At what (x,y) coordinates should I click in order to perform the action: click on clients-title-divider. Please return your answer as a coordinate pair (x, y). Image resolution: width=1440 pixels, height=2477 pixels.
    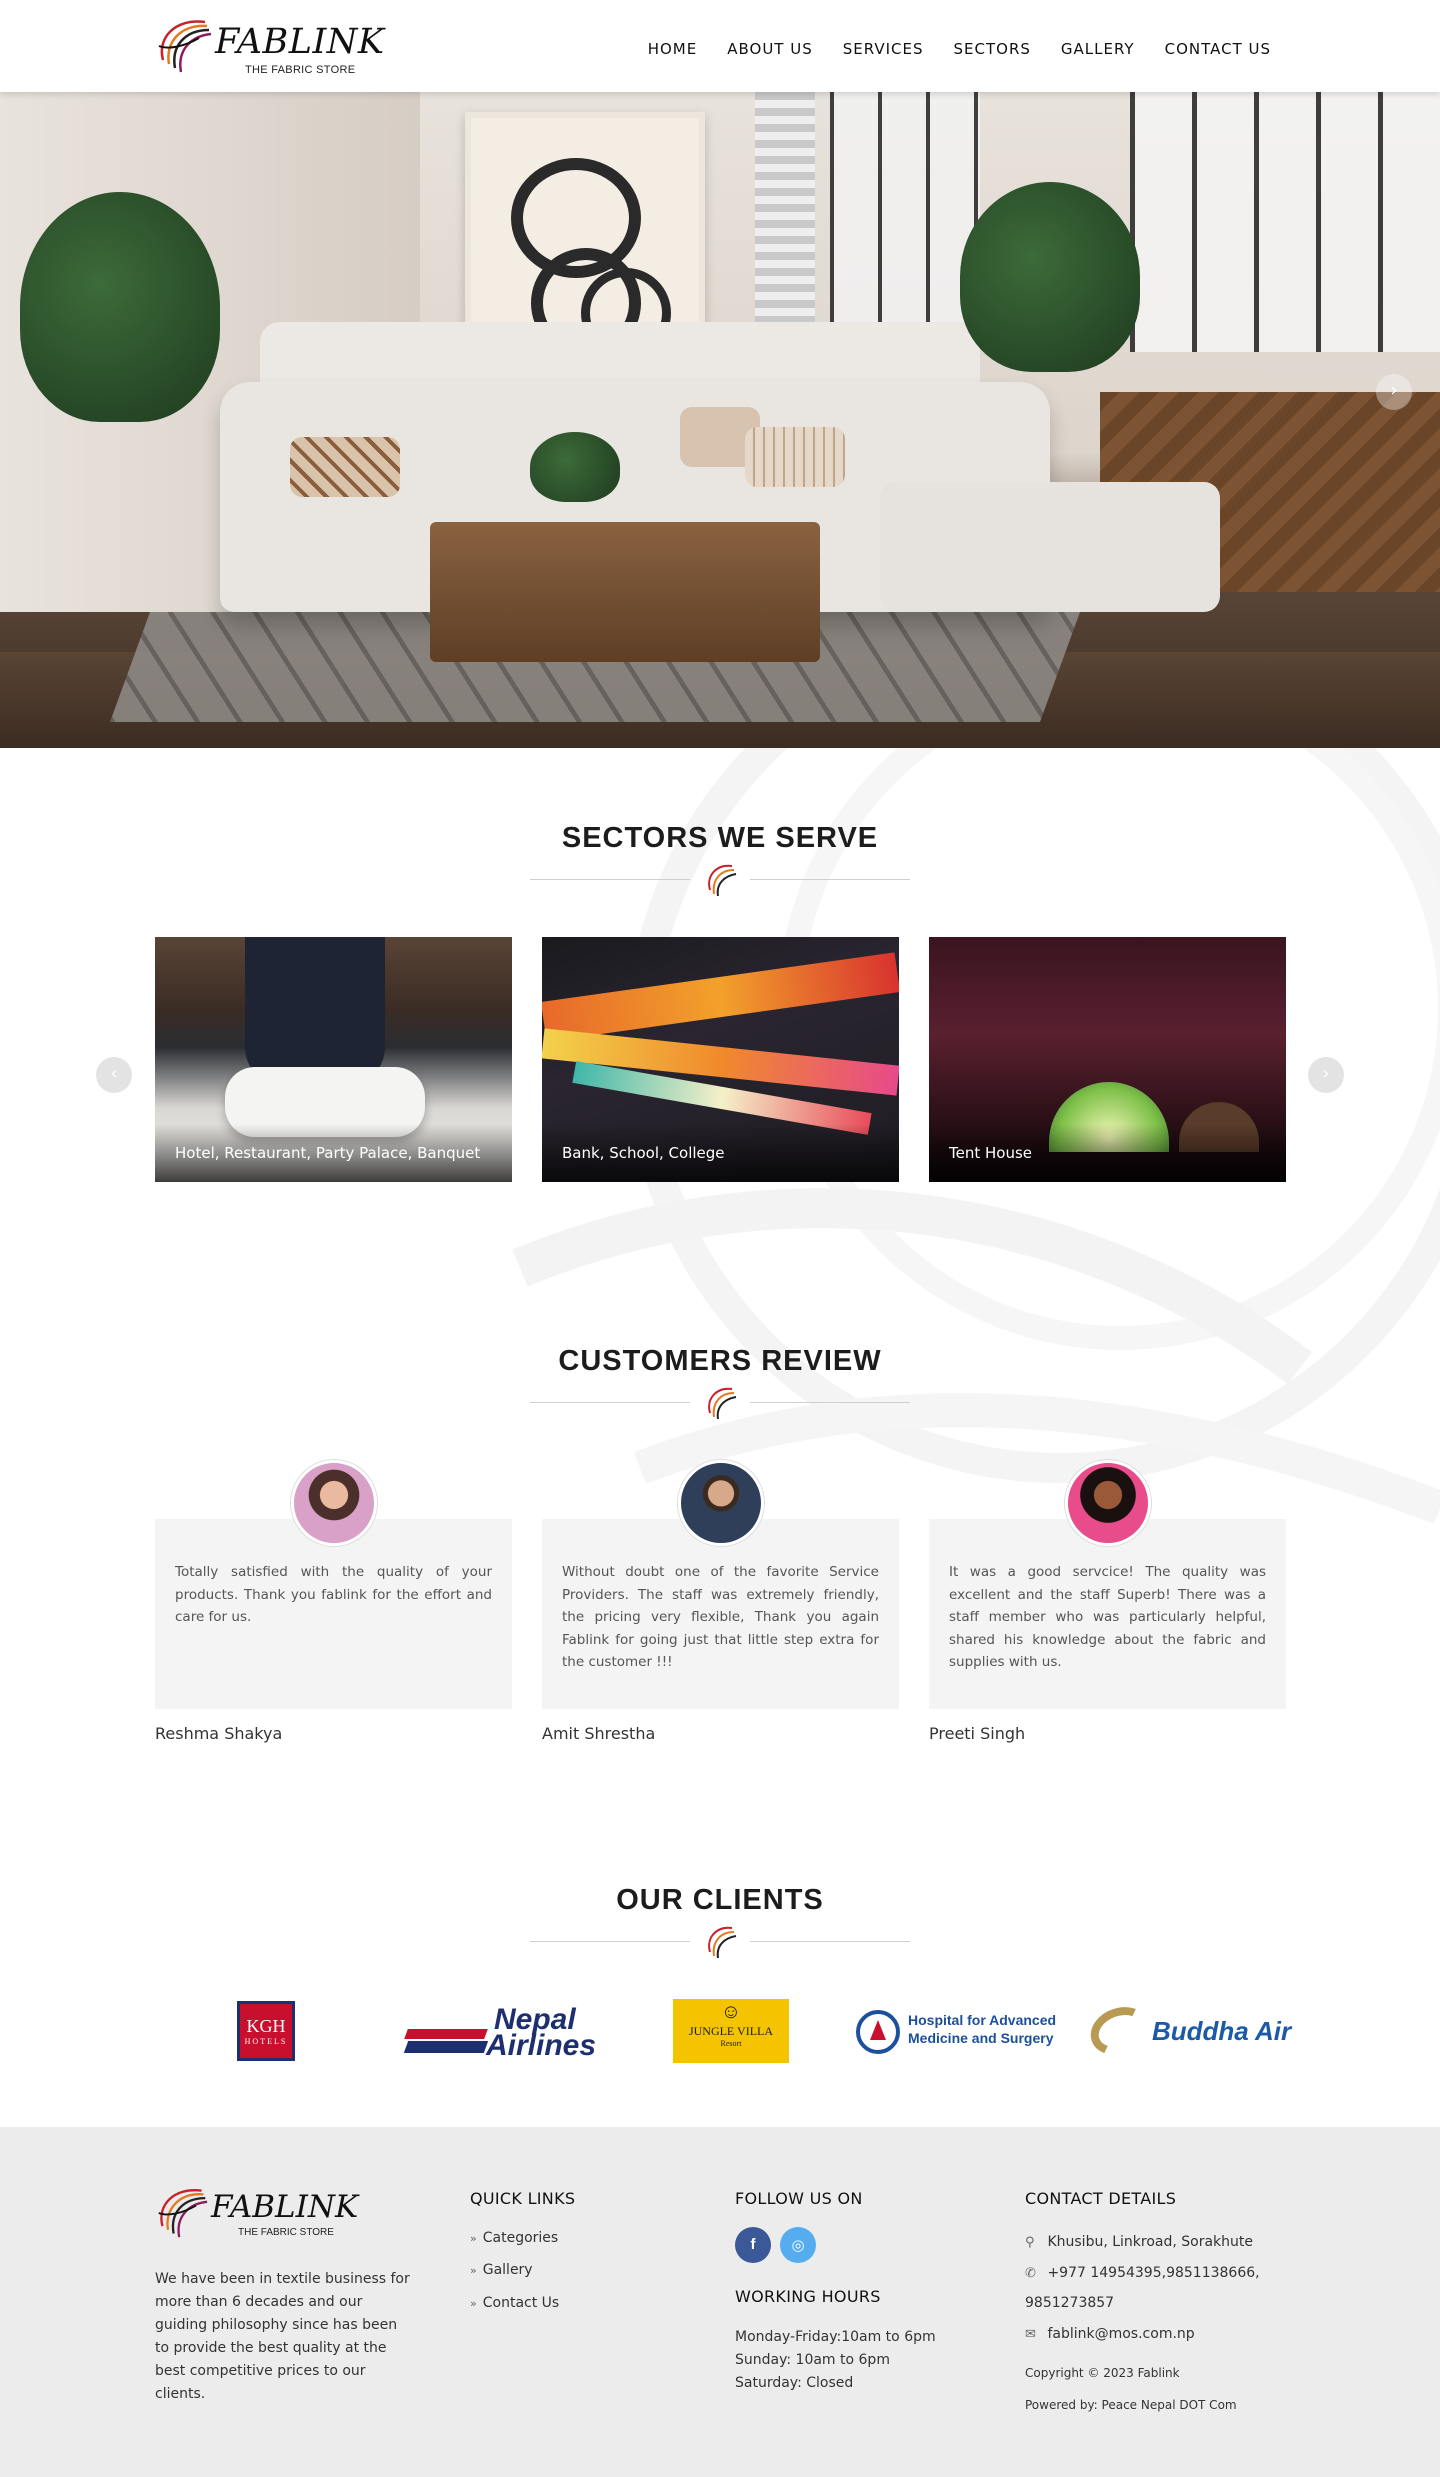
    Looking at the image, I should click on (720, 1942).